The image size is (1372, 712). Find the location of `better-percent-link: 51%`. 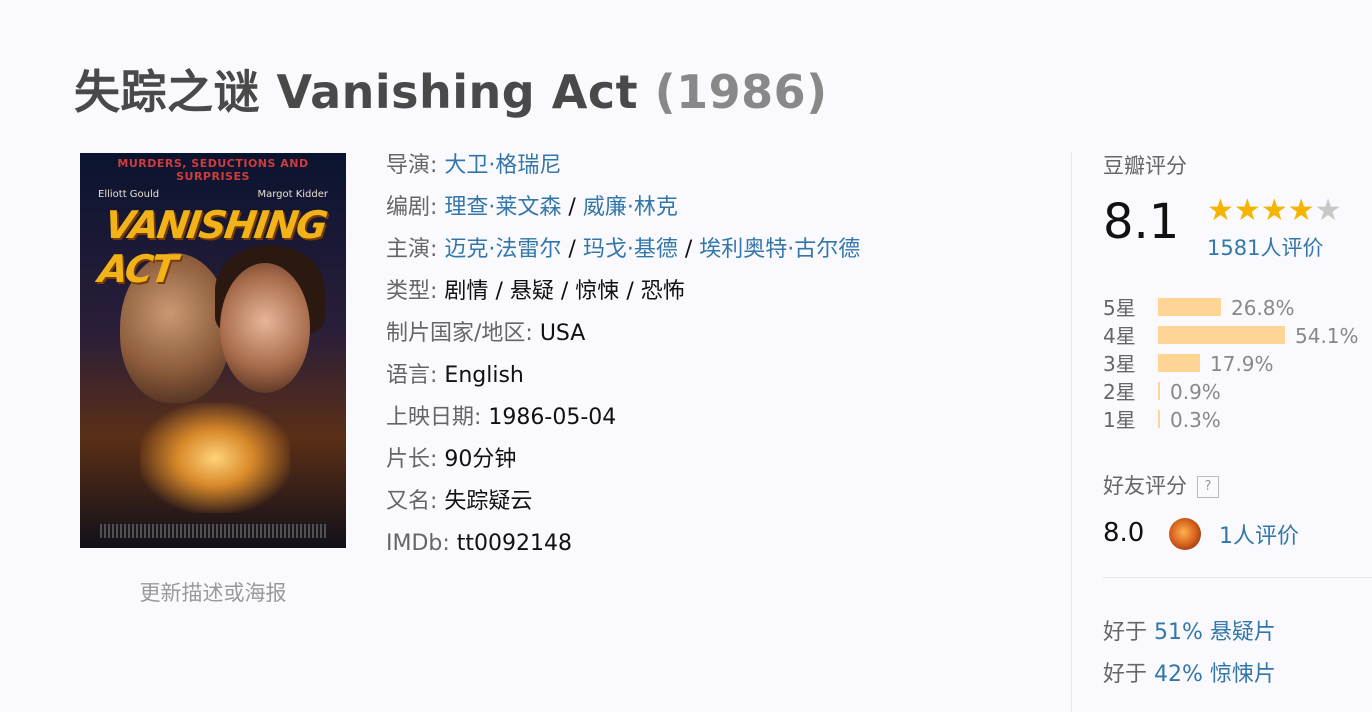

better-percent-link: 51% is located at coordinates (1178, 632).